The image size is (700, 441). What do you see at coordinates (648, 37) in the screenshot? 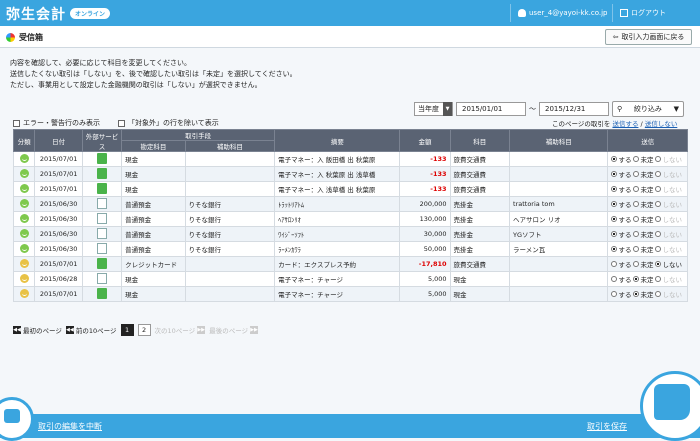
I see `back-to-entry-button: ⇦ 取引入力画面に戻る` at bounding box center [648, 37].